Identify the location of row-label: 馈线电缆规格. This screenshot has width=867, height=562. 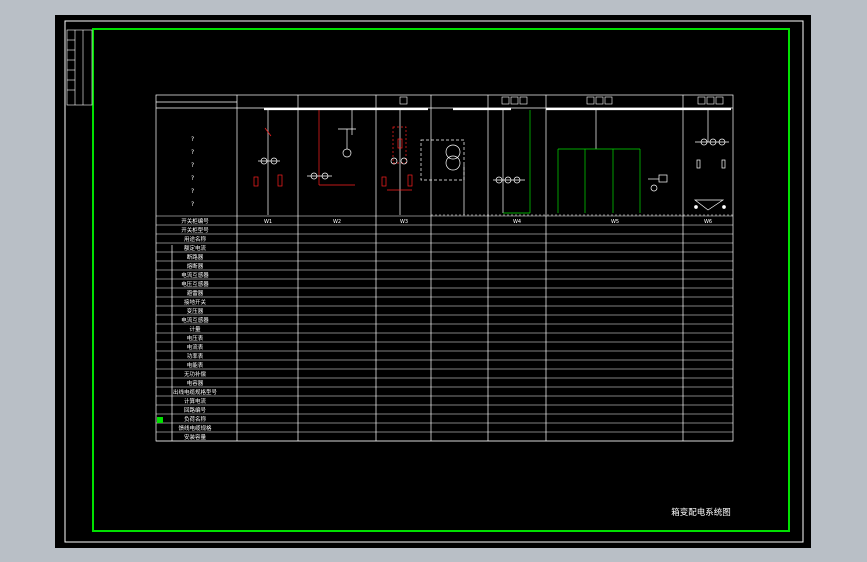
(195, 428).